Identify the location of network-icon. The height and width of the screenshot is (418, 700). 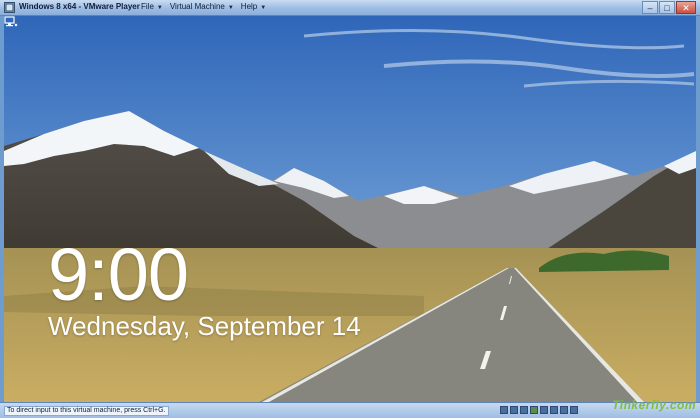
(11, 21).